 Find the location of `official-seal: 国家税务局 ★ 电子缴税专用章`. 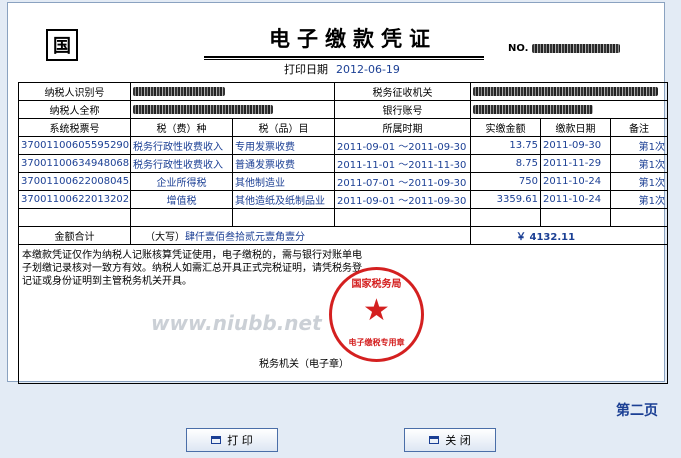

official-seal: 国家税务局 ★ 电子缴税专用章 is located at coordinates (376, 314).